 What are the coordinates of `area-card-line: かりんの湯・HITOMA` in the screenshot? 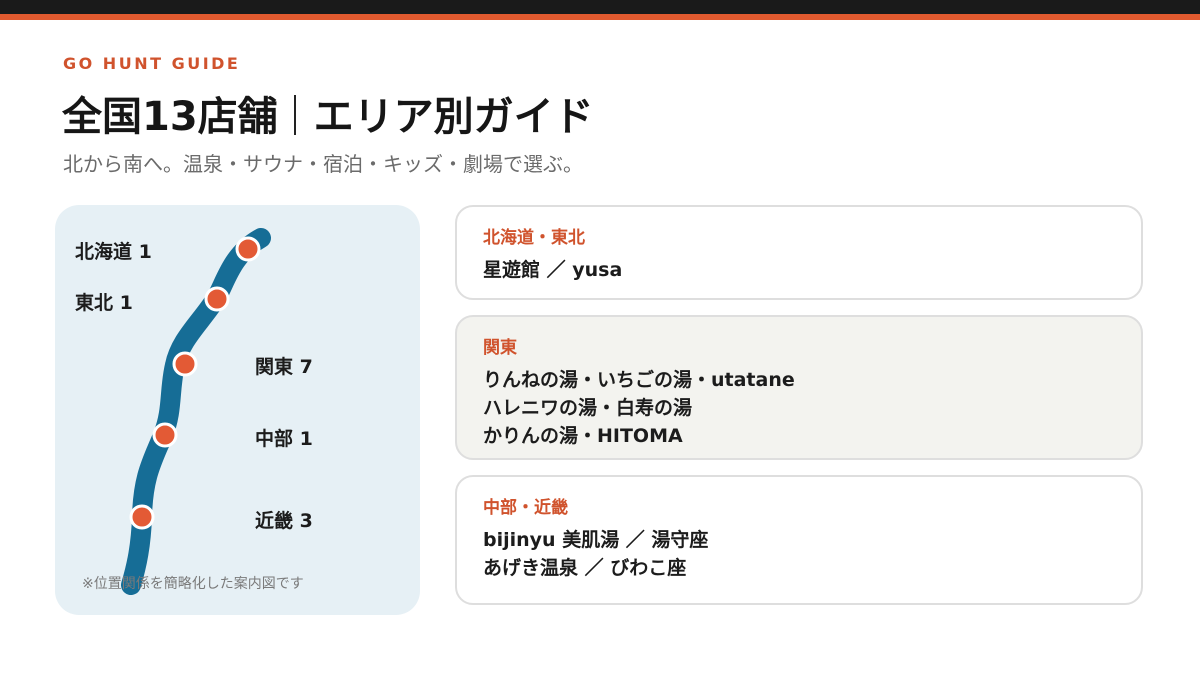 It's located at (583, 436).